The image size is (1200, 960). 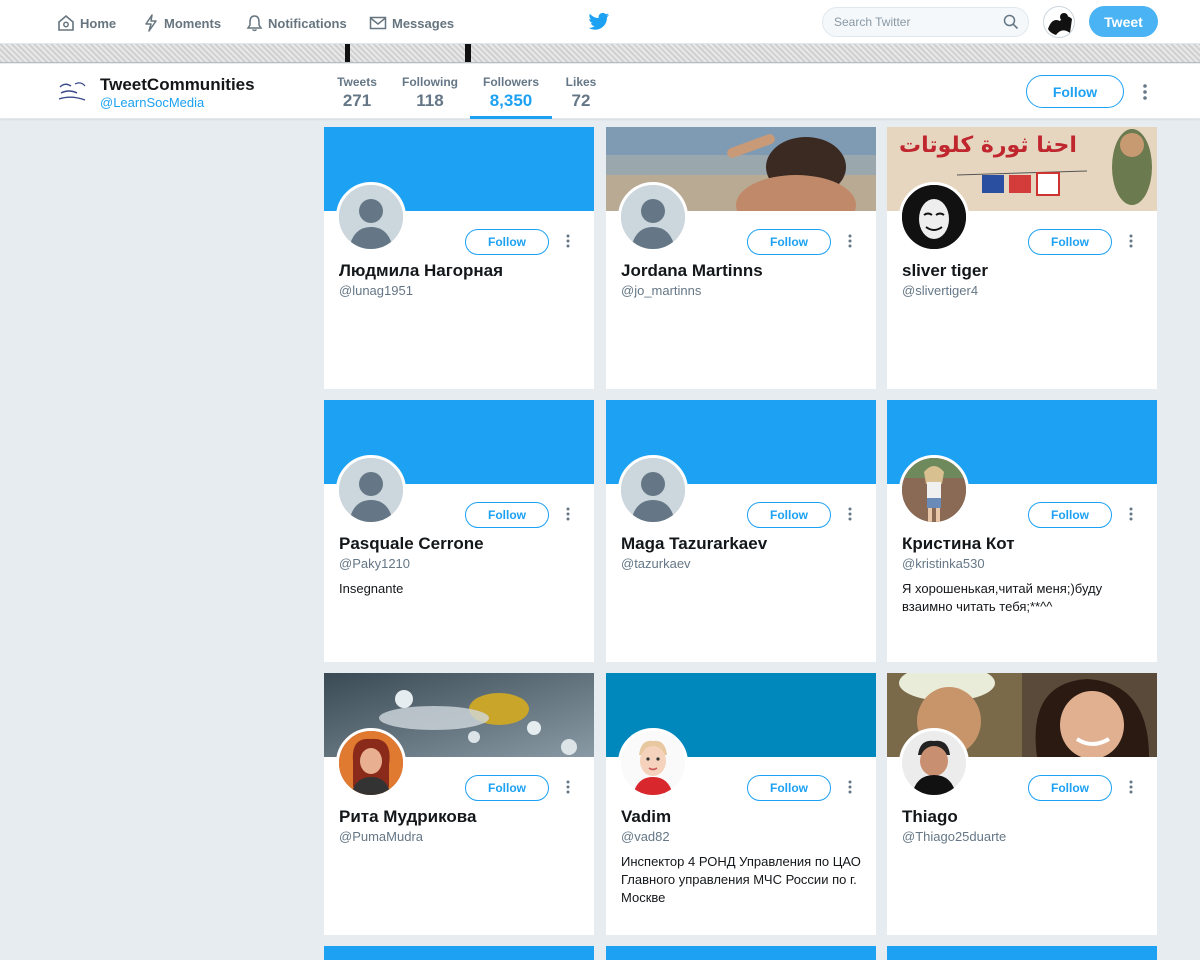 What do you see at coordinates (1022, 804) in the screenshot?
I see `user-card: Follow Thiago @Thiago25duarte` at bounding box center [1022, 804].